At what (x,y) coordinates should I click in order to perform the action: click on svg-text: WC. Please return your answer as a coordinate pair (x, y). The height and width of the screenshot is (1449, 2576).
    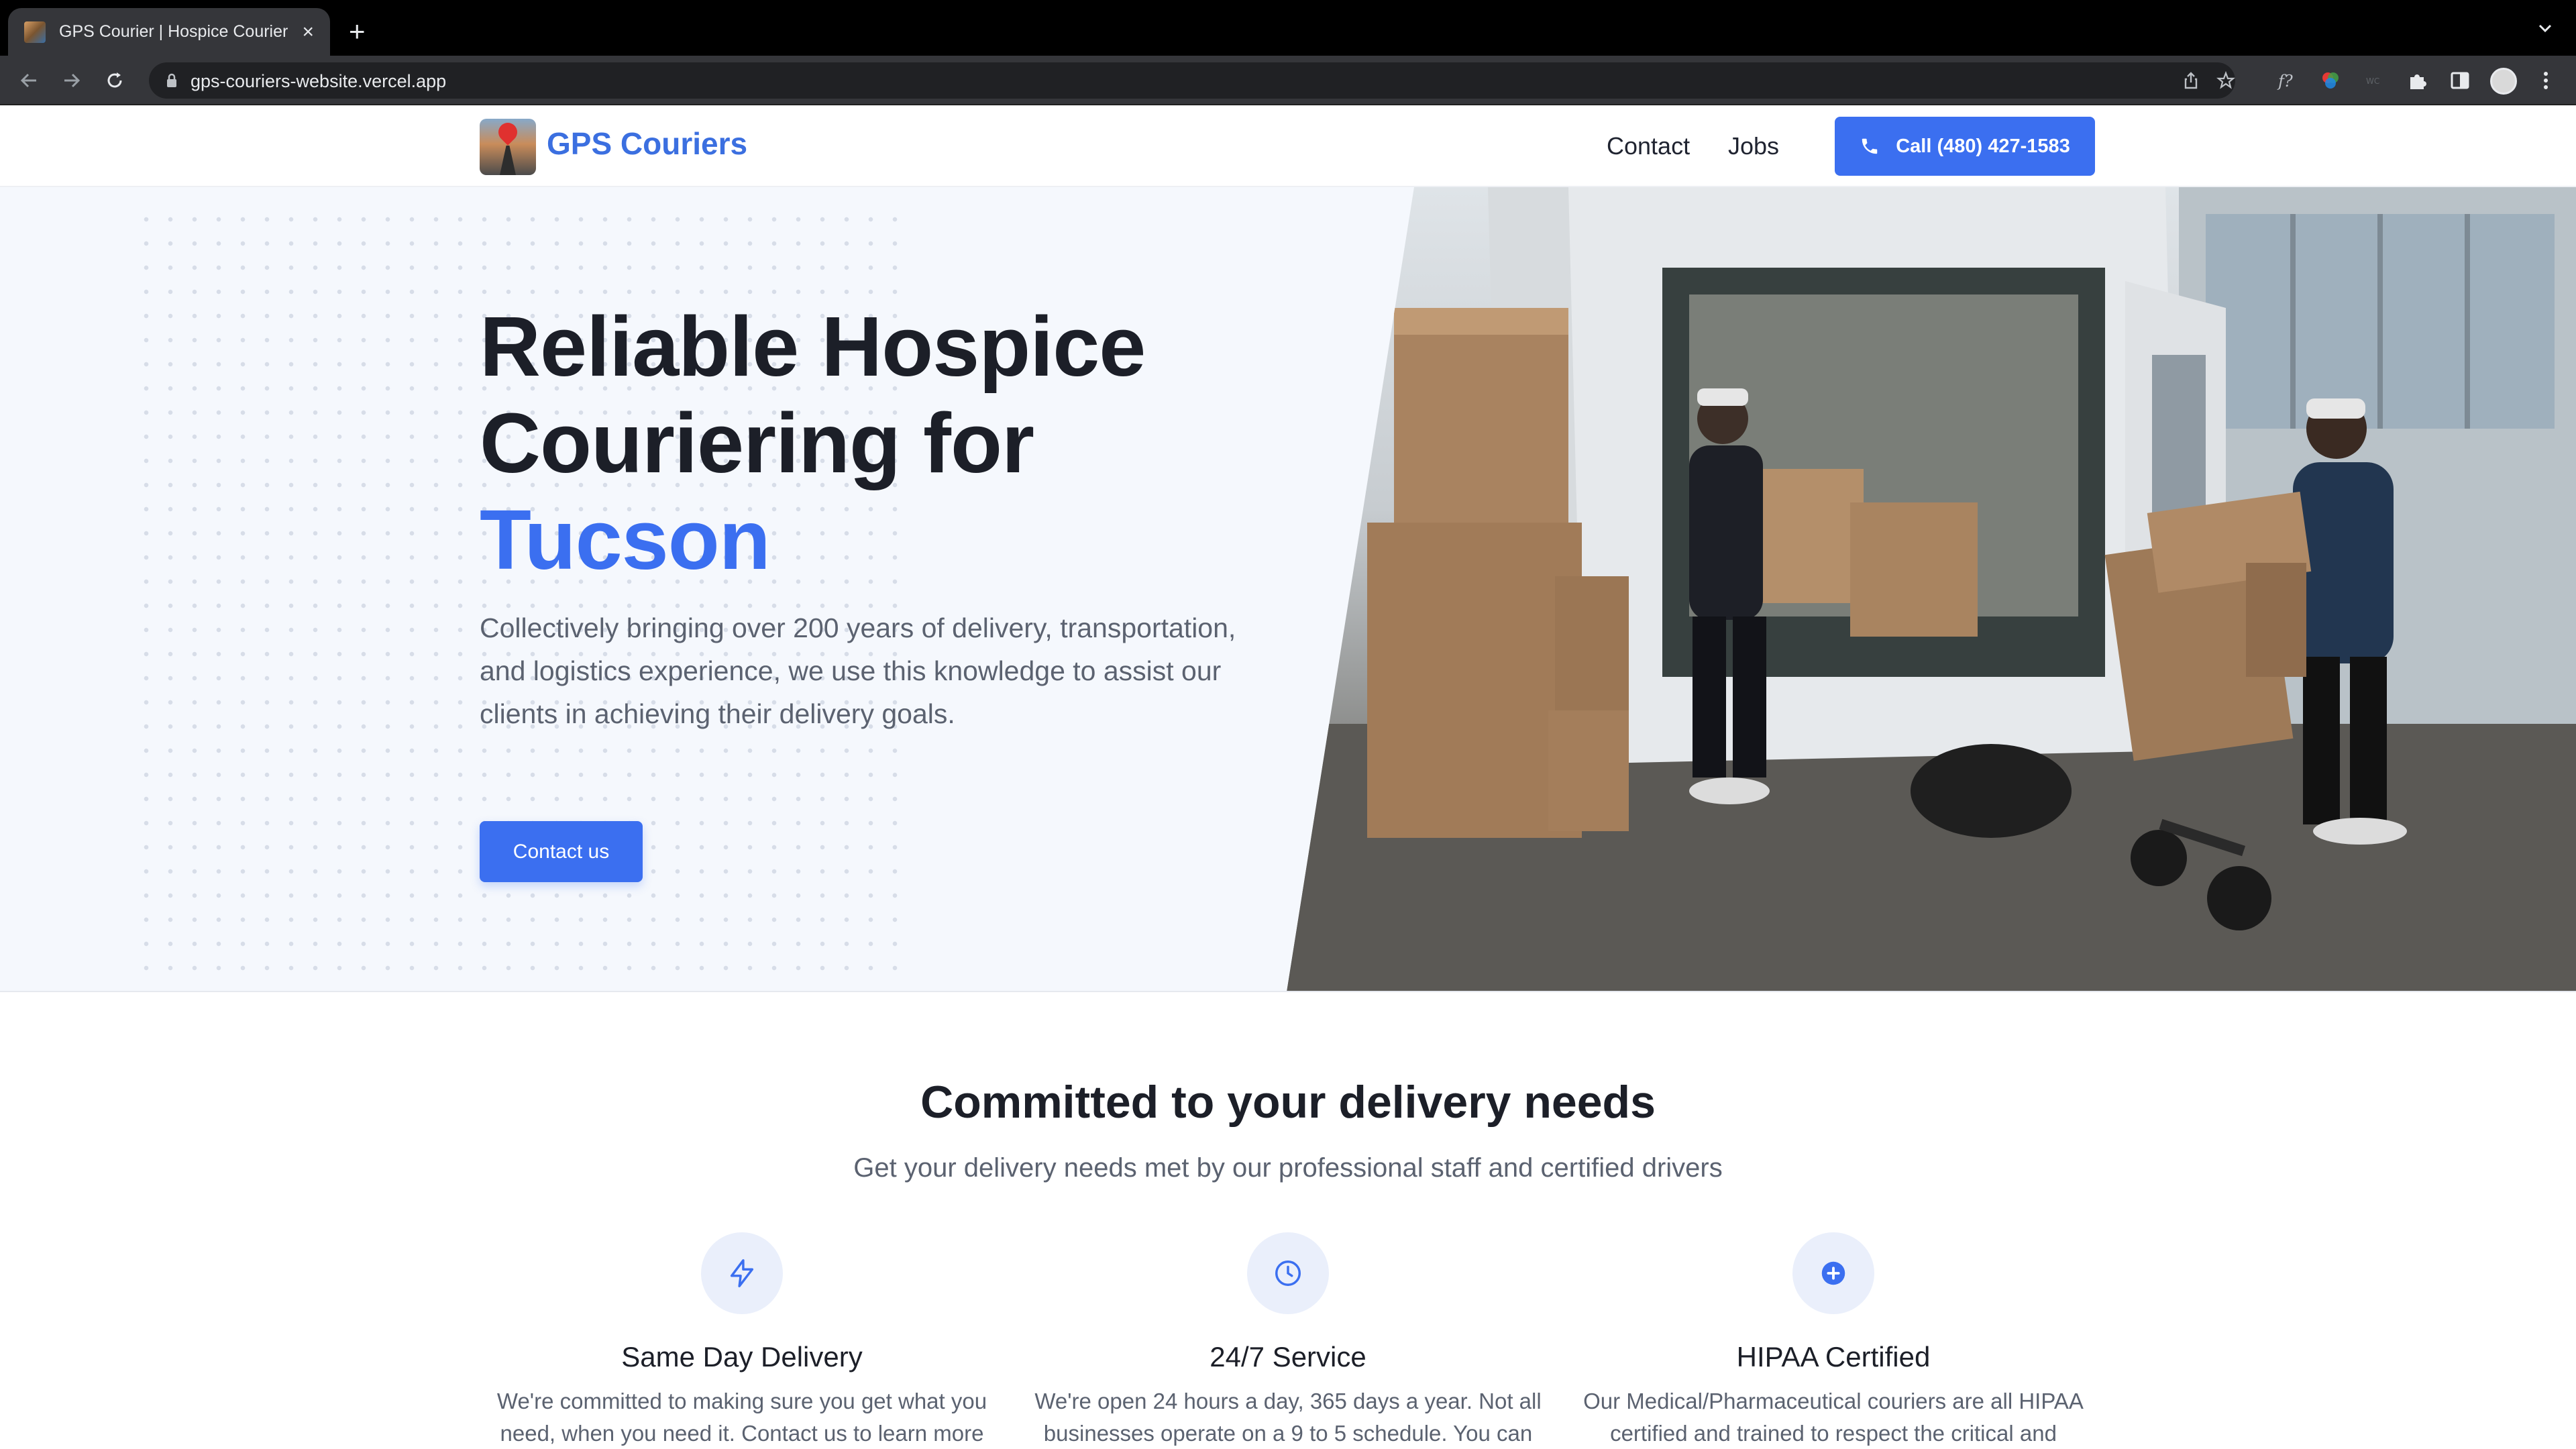
    Looking at the image, I should click on (2372, 81).